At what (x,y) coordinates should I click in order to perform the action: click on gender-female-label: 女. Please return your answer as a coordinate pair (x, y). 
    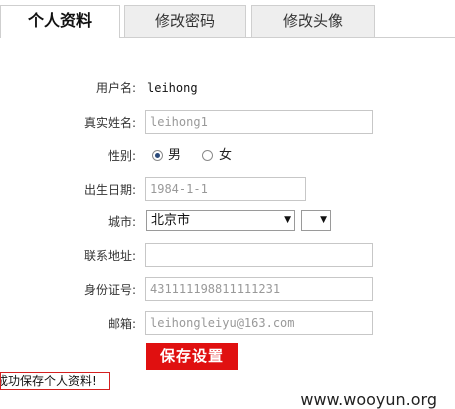
    Looking at the image, I should click on (226, 155).